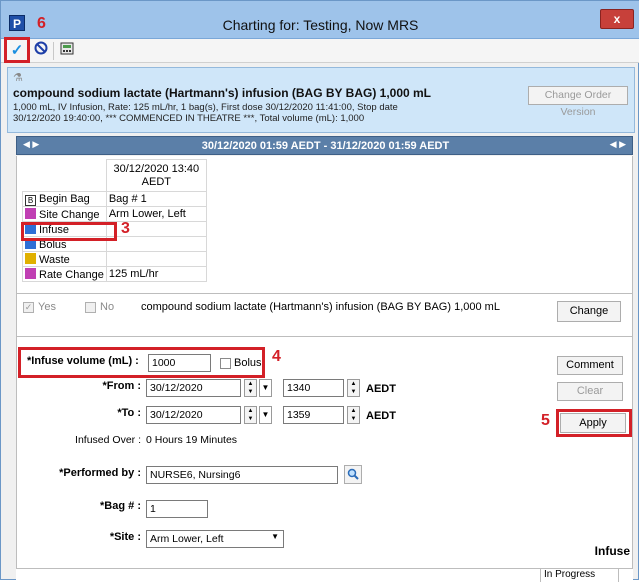  What do you see at coordinates (625, 575) in the screenshot?
I see `resize-grip` at bounding box center [625, 575].